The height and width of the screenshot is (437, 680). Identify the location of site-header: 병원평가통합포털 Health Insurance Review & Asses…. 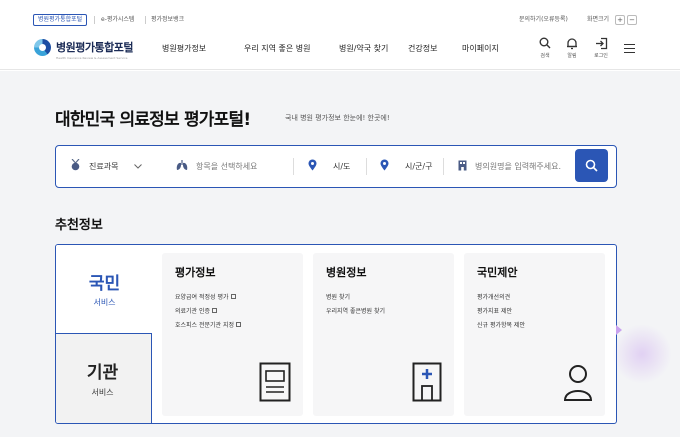
(340, 50).